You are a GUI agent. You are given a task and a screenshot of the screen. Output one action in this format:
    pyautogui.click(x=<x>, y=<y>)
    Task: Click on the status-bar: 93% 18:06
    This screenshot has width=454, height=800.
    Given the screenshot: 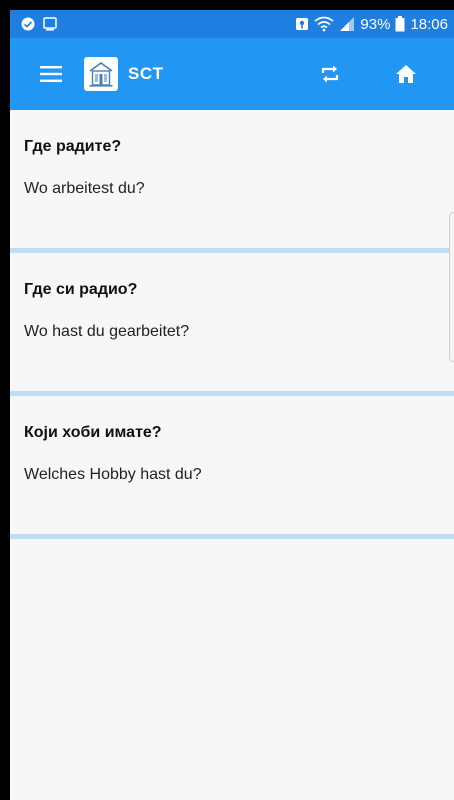 What is the action you would take?
    pyautogui.click(x=232, y=24)
    